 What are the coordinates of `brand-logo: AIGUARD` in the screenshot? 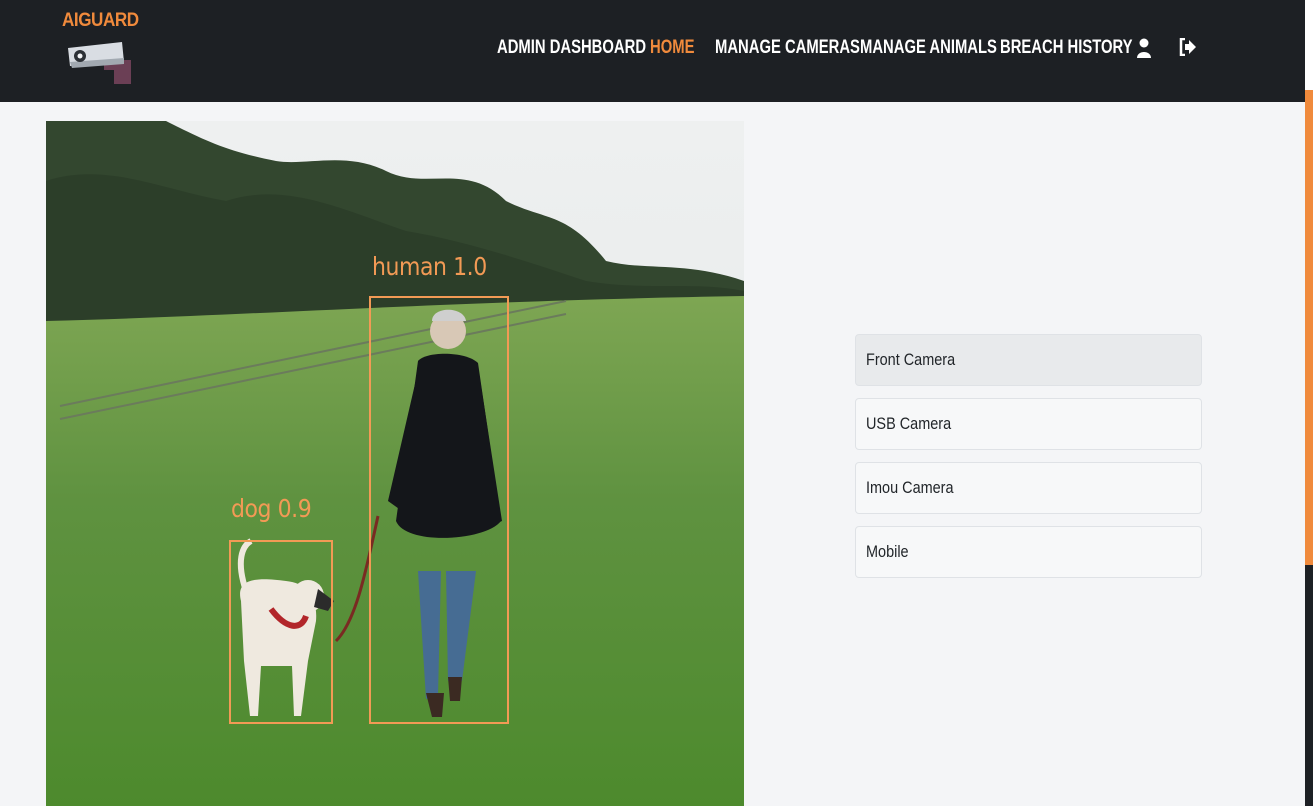 It's located at (102, 48).